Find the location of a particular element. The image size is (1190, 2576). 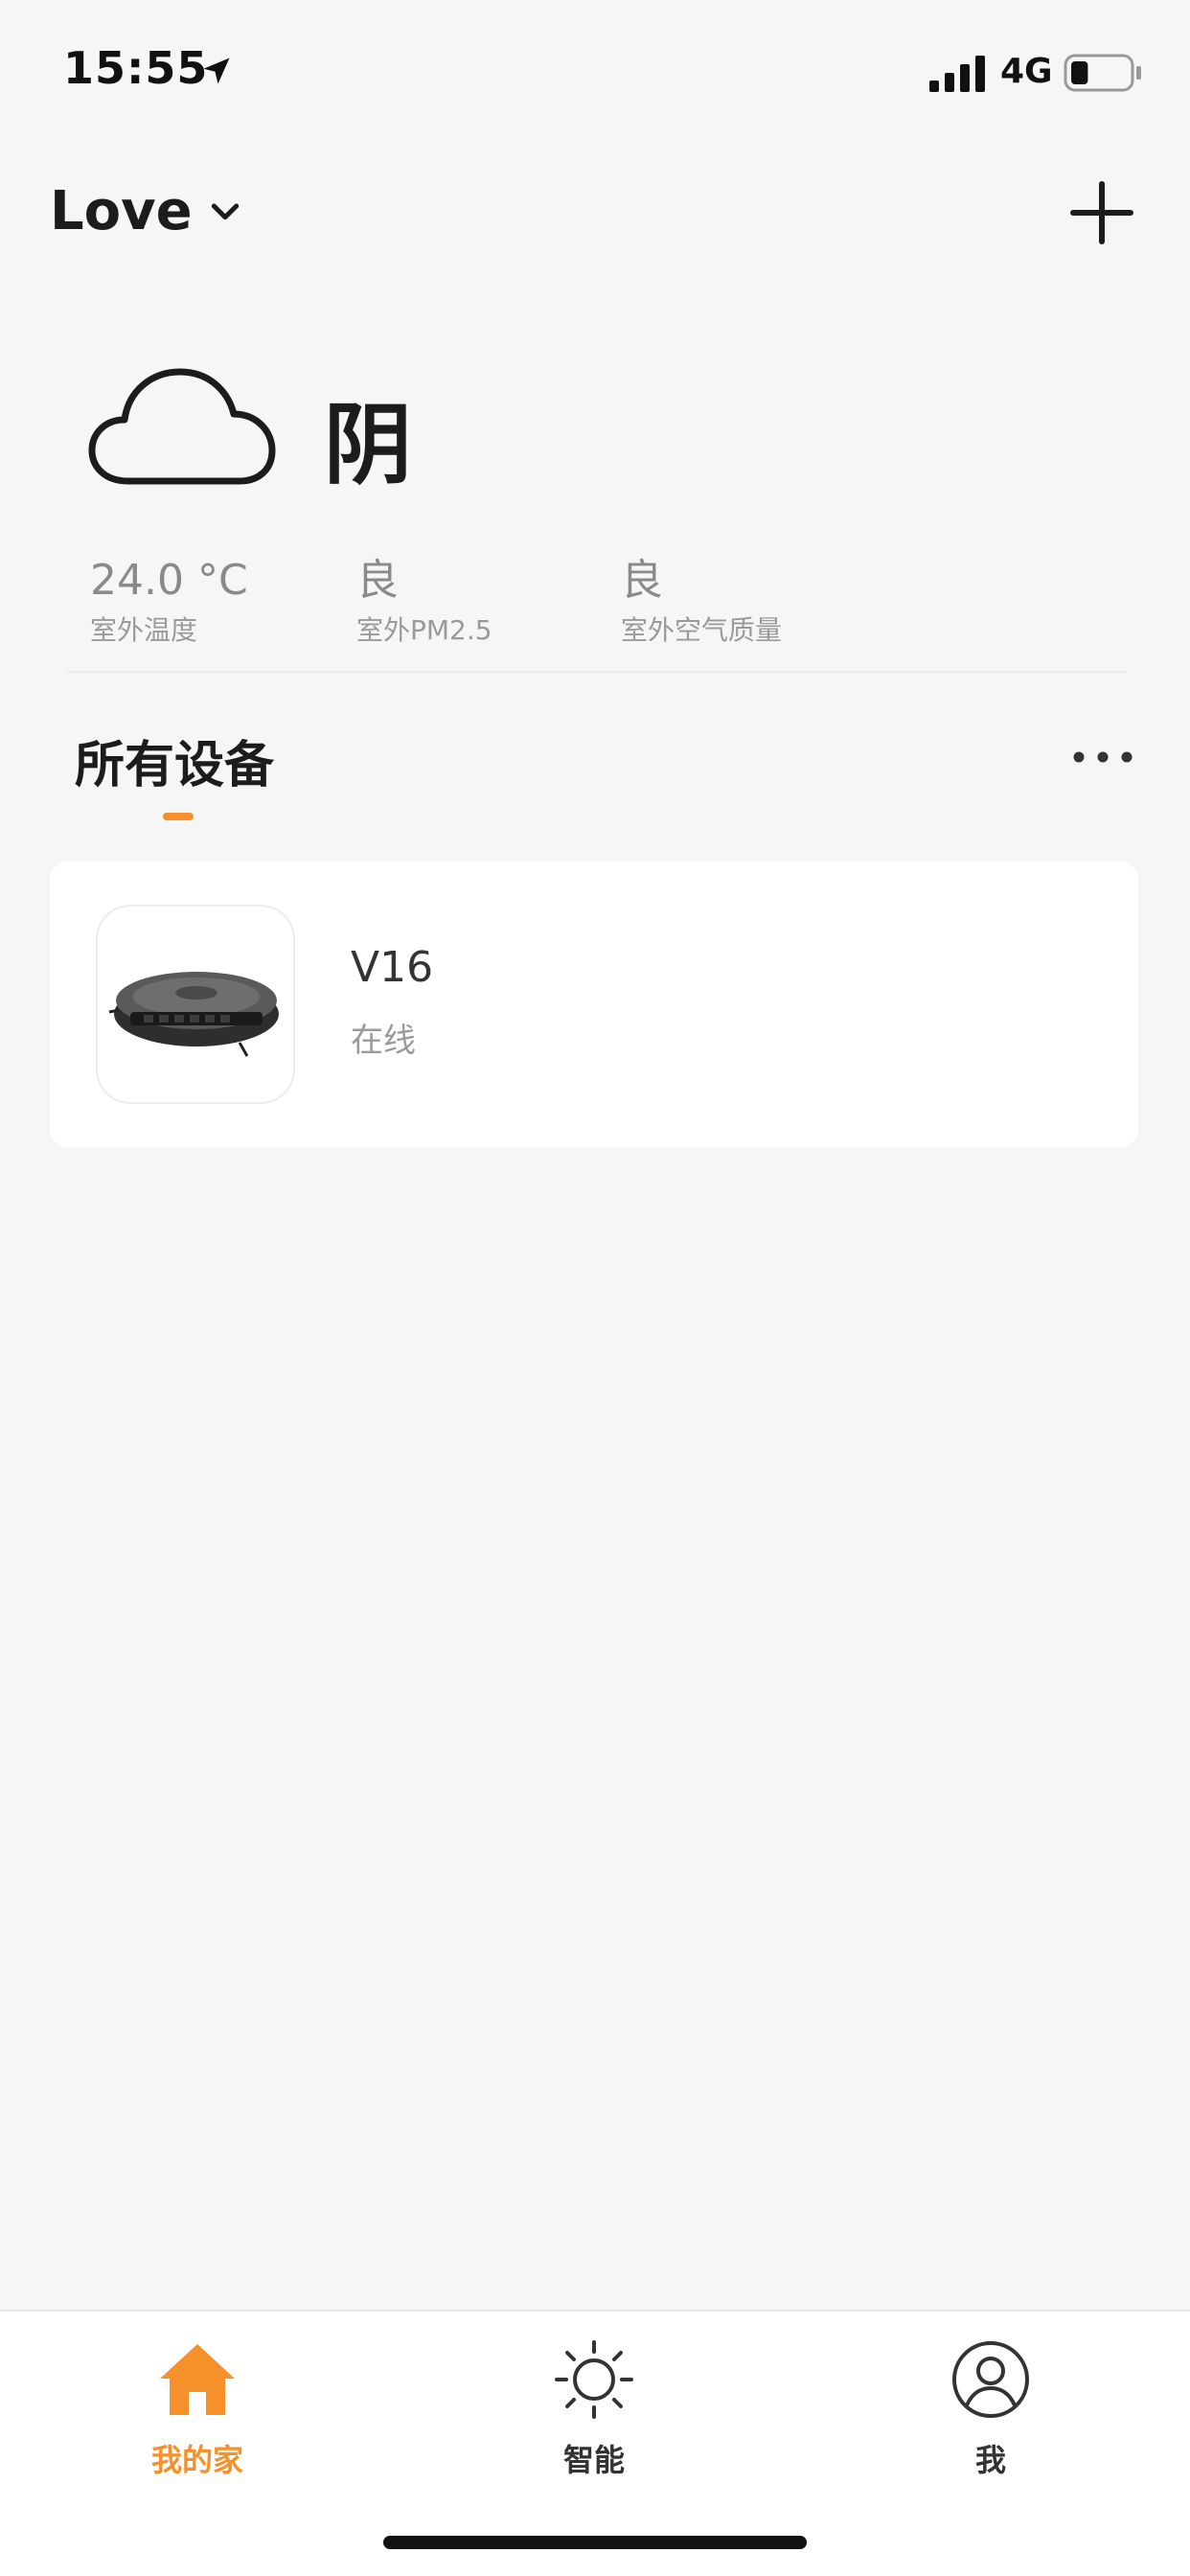

tab-me: 我 is located at coordinates (991, 2408).